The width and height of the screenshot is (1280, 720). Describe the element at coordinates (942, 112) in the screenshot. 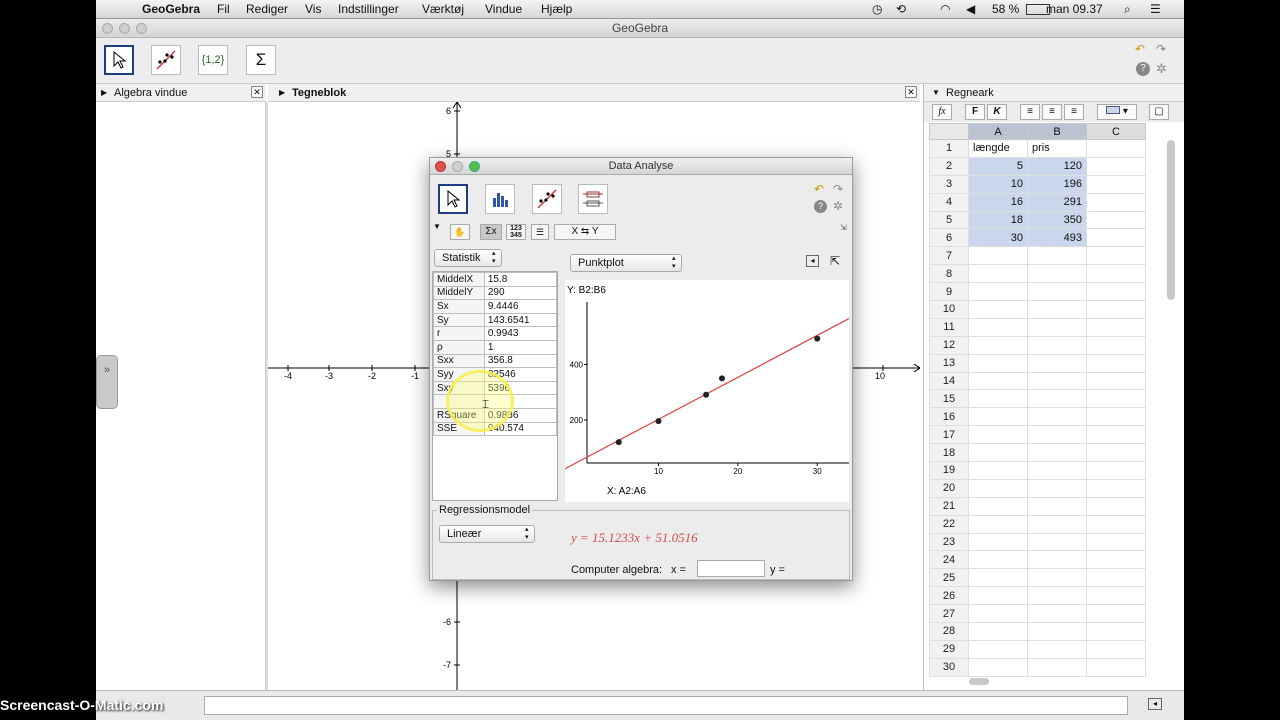

I see `input-bar-button: fx` at that location.